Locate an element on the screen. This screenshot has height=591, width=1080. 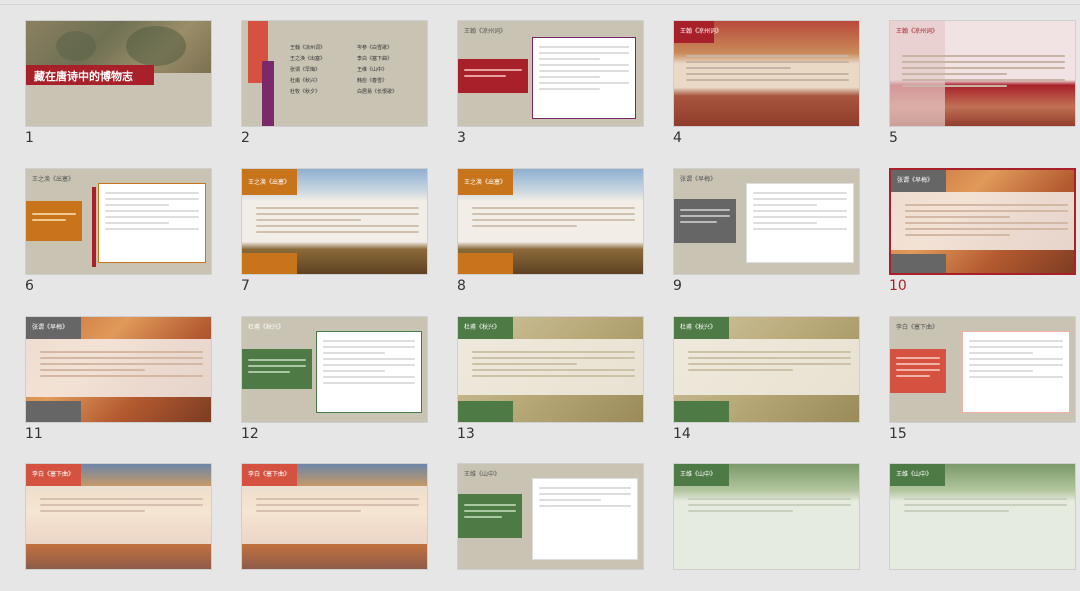
slide-number: 3 is located at coordinates (461, 138).